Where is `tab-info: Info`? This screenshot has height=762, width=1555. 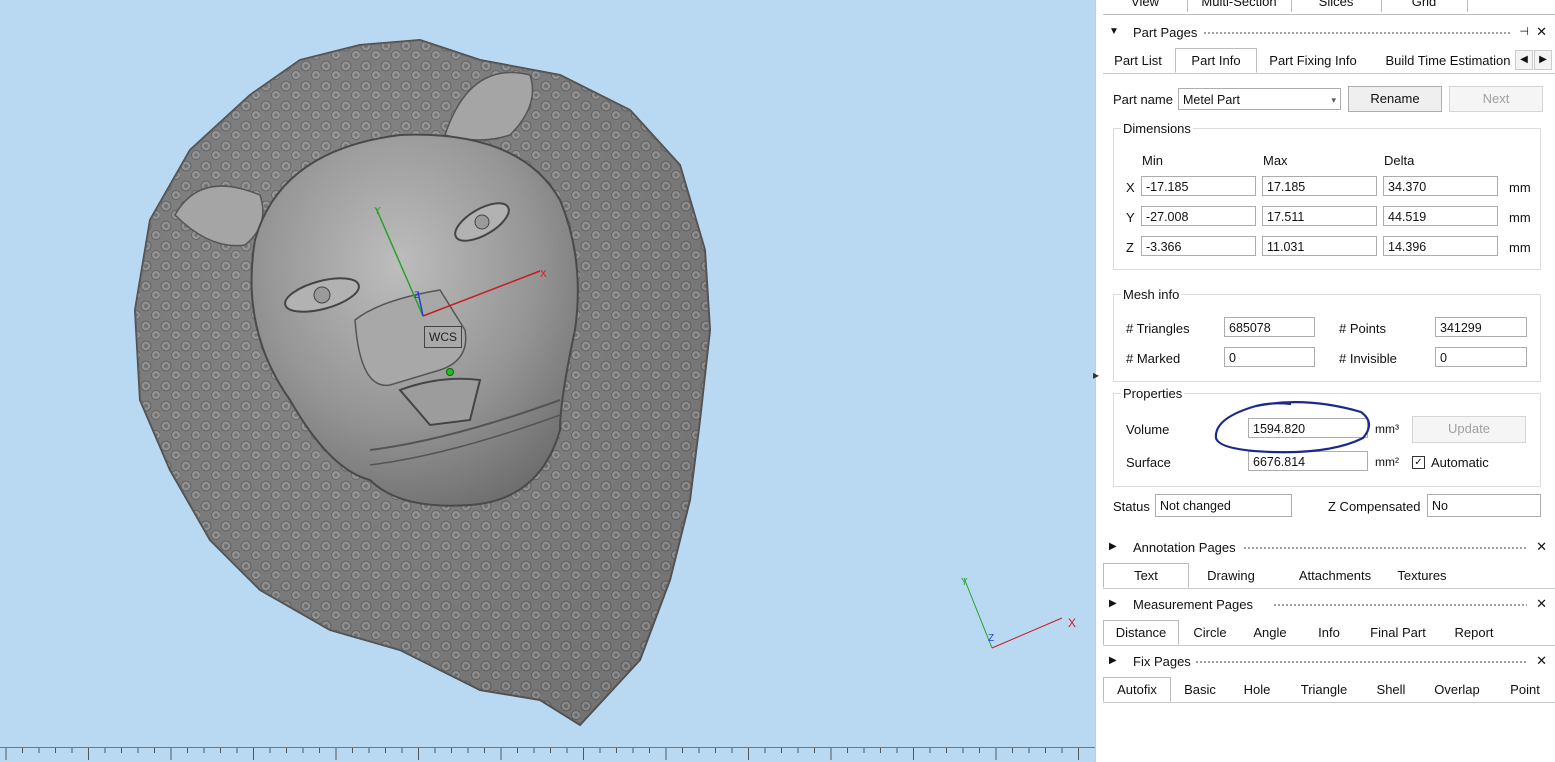 tab-info: Info is located at coordinates (1329, 632).